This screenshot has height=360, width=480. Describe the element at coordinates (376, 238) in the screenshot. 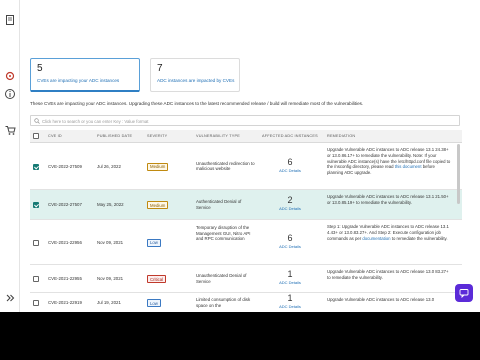

I see `documentation-link: documentation` at that location.